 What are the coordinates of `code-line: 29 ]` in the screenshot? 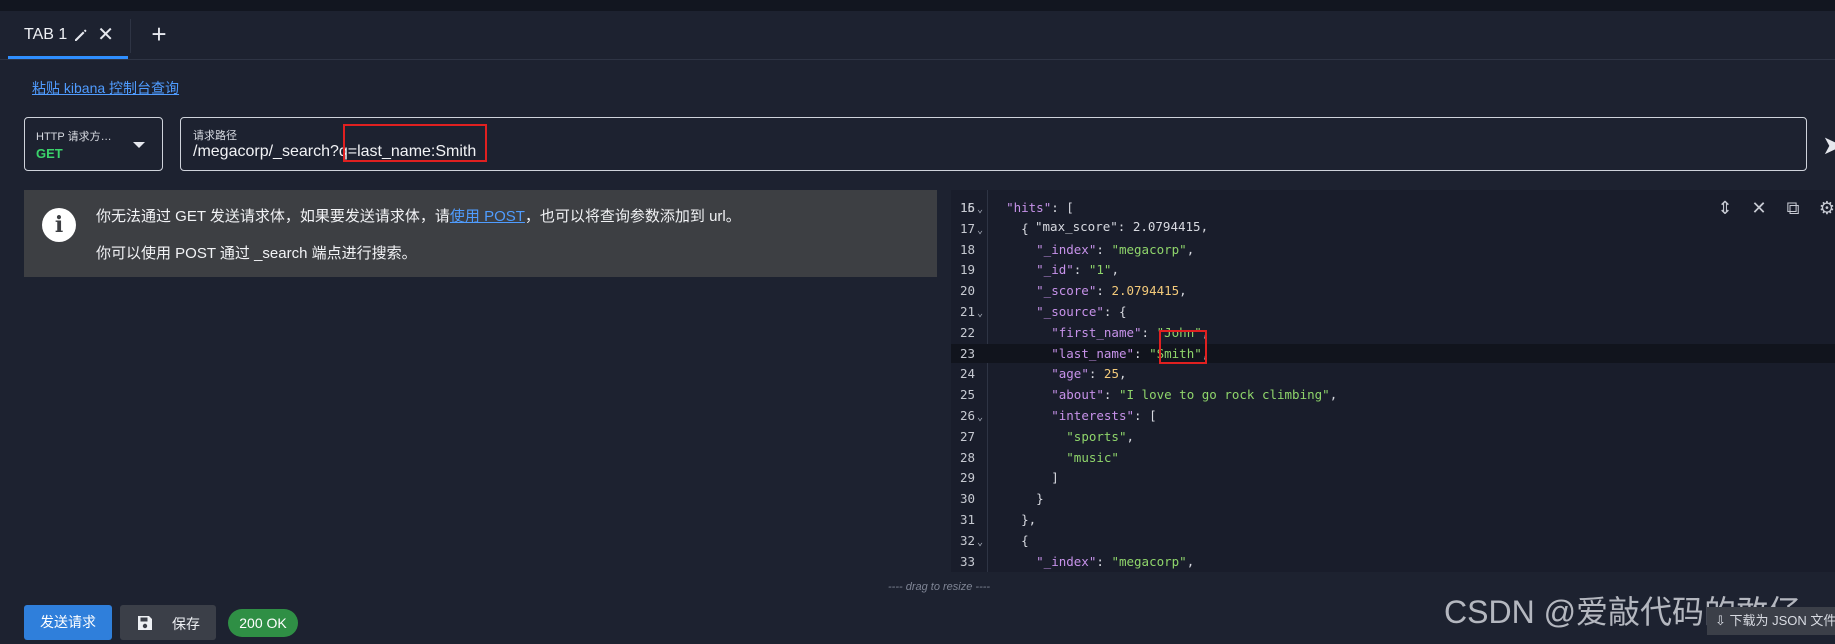 It's located at (1393, 478).